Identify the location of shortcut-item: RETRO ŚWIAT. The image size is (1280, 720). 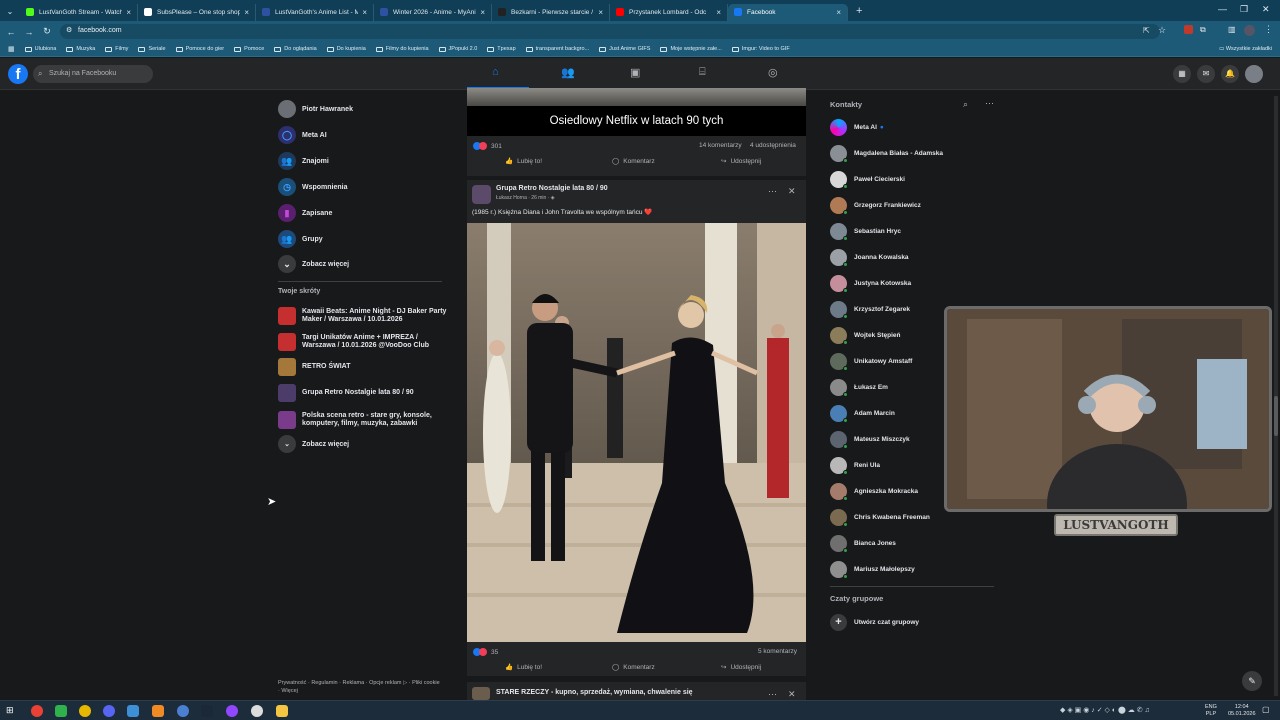
(314, 367).